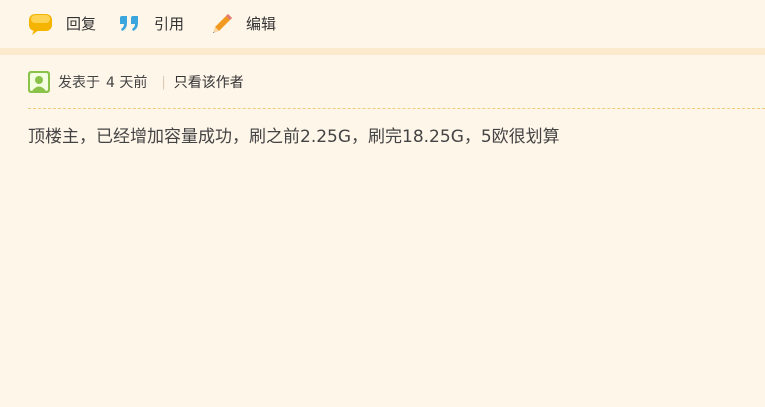 Image resolution: width=765 pixels, height=407 pixels. I want to click on dashed-divider, so click(396, 108).